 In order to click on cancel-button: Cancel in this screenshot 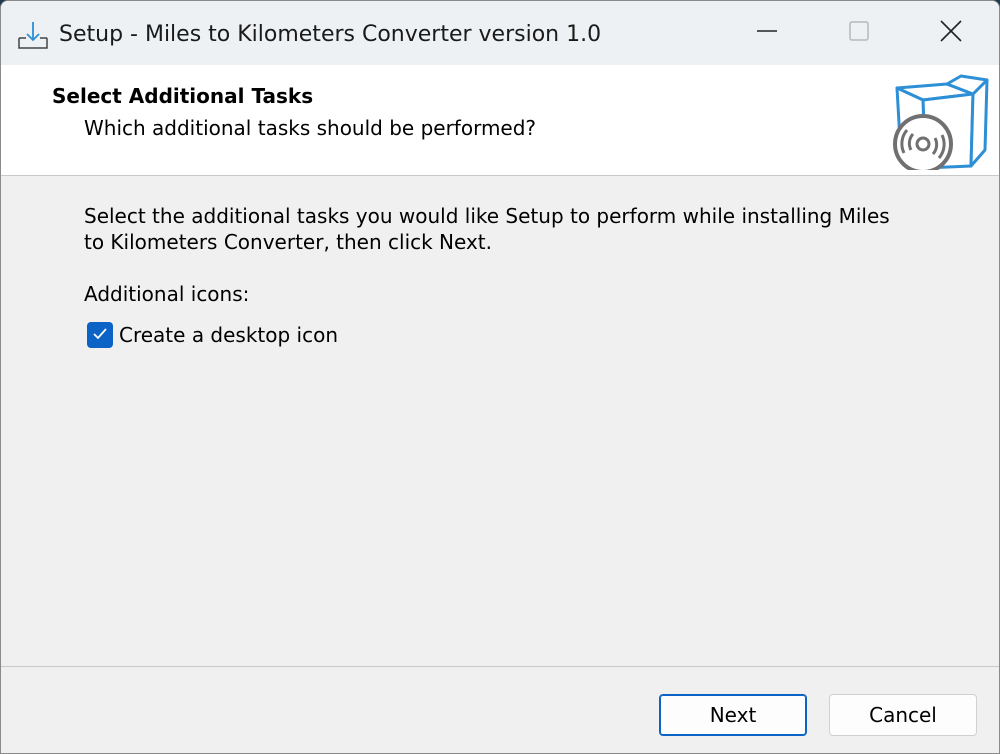, I will do `click(903, 715)`.